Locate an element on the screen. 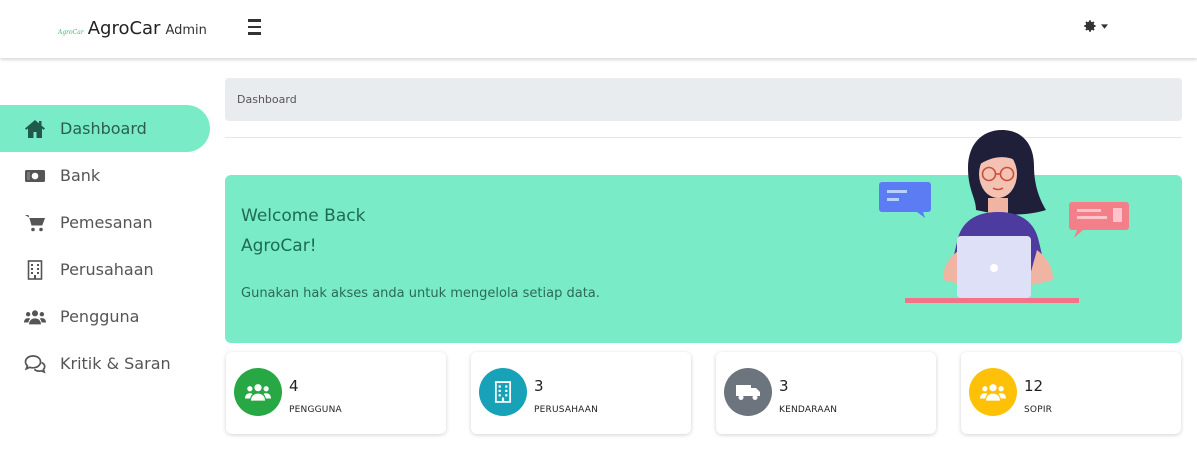 The height and width of the screenshot is (452, 1197). gear-icon is located at coordinates (1090, 26).